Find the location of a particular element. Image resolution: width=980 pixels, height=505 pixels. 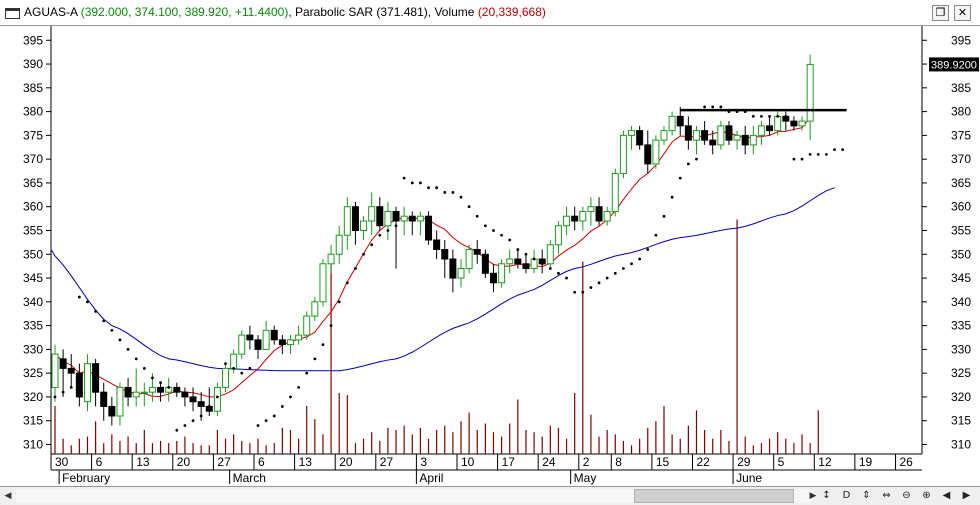

pan-vertical-icon: ⇕ is located at coordinates (866, 496).